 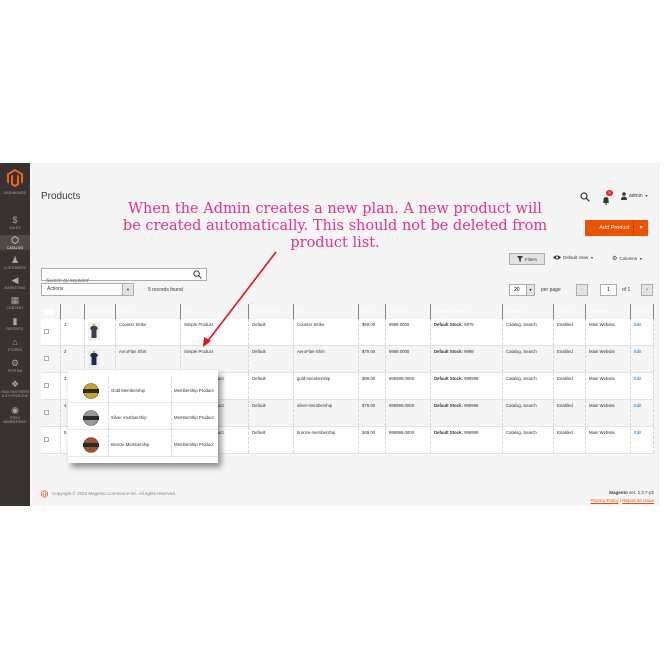 What do you see at coordinates (642, 311) in the screenshot?
I see `column-header: Action` at bounding box center [642, 311].